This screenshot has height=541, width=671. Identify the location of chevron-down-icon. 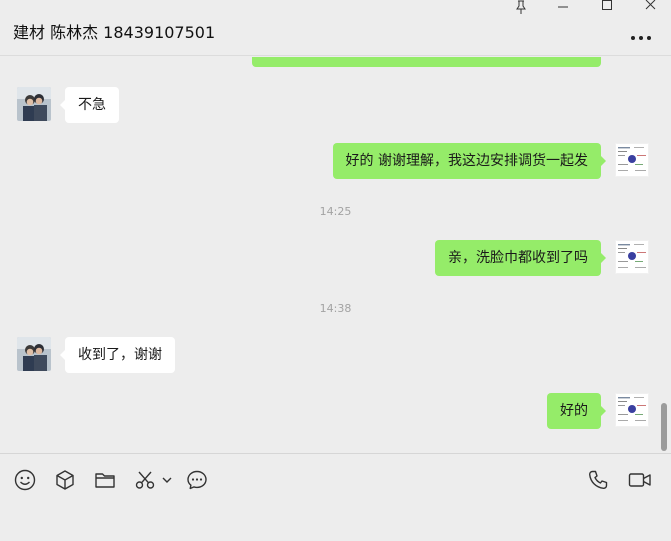
(167, 480).